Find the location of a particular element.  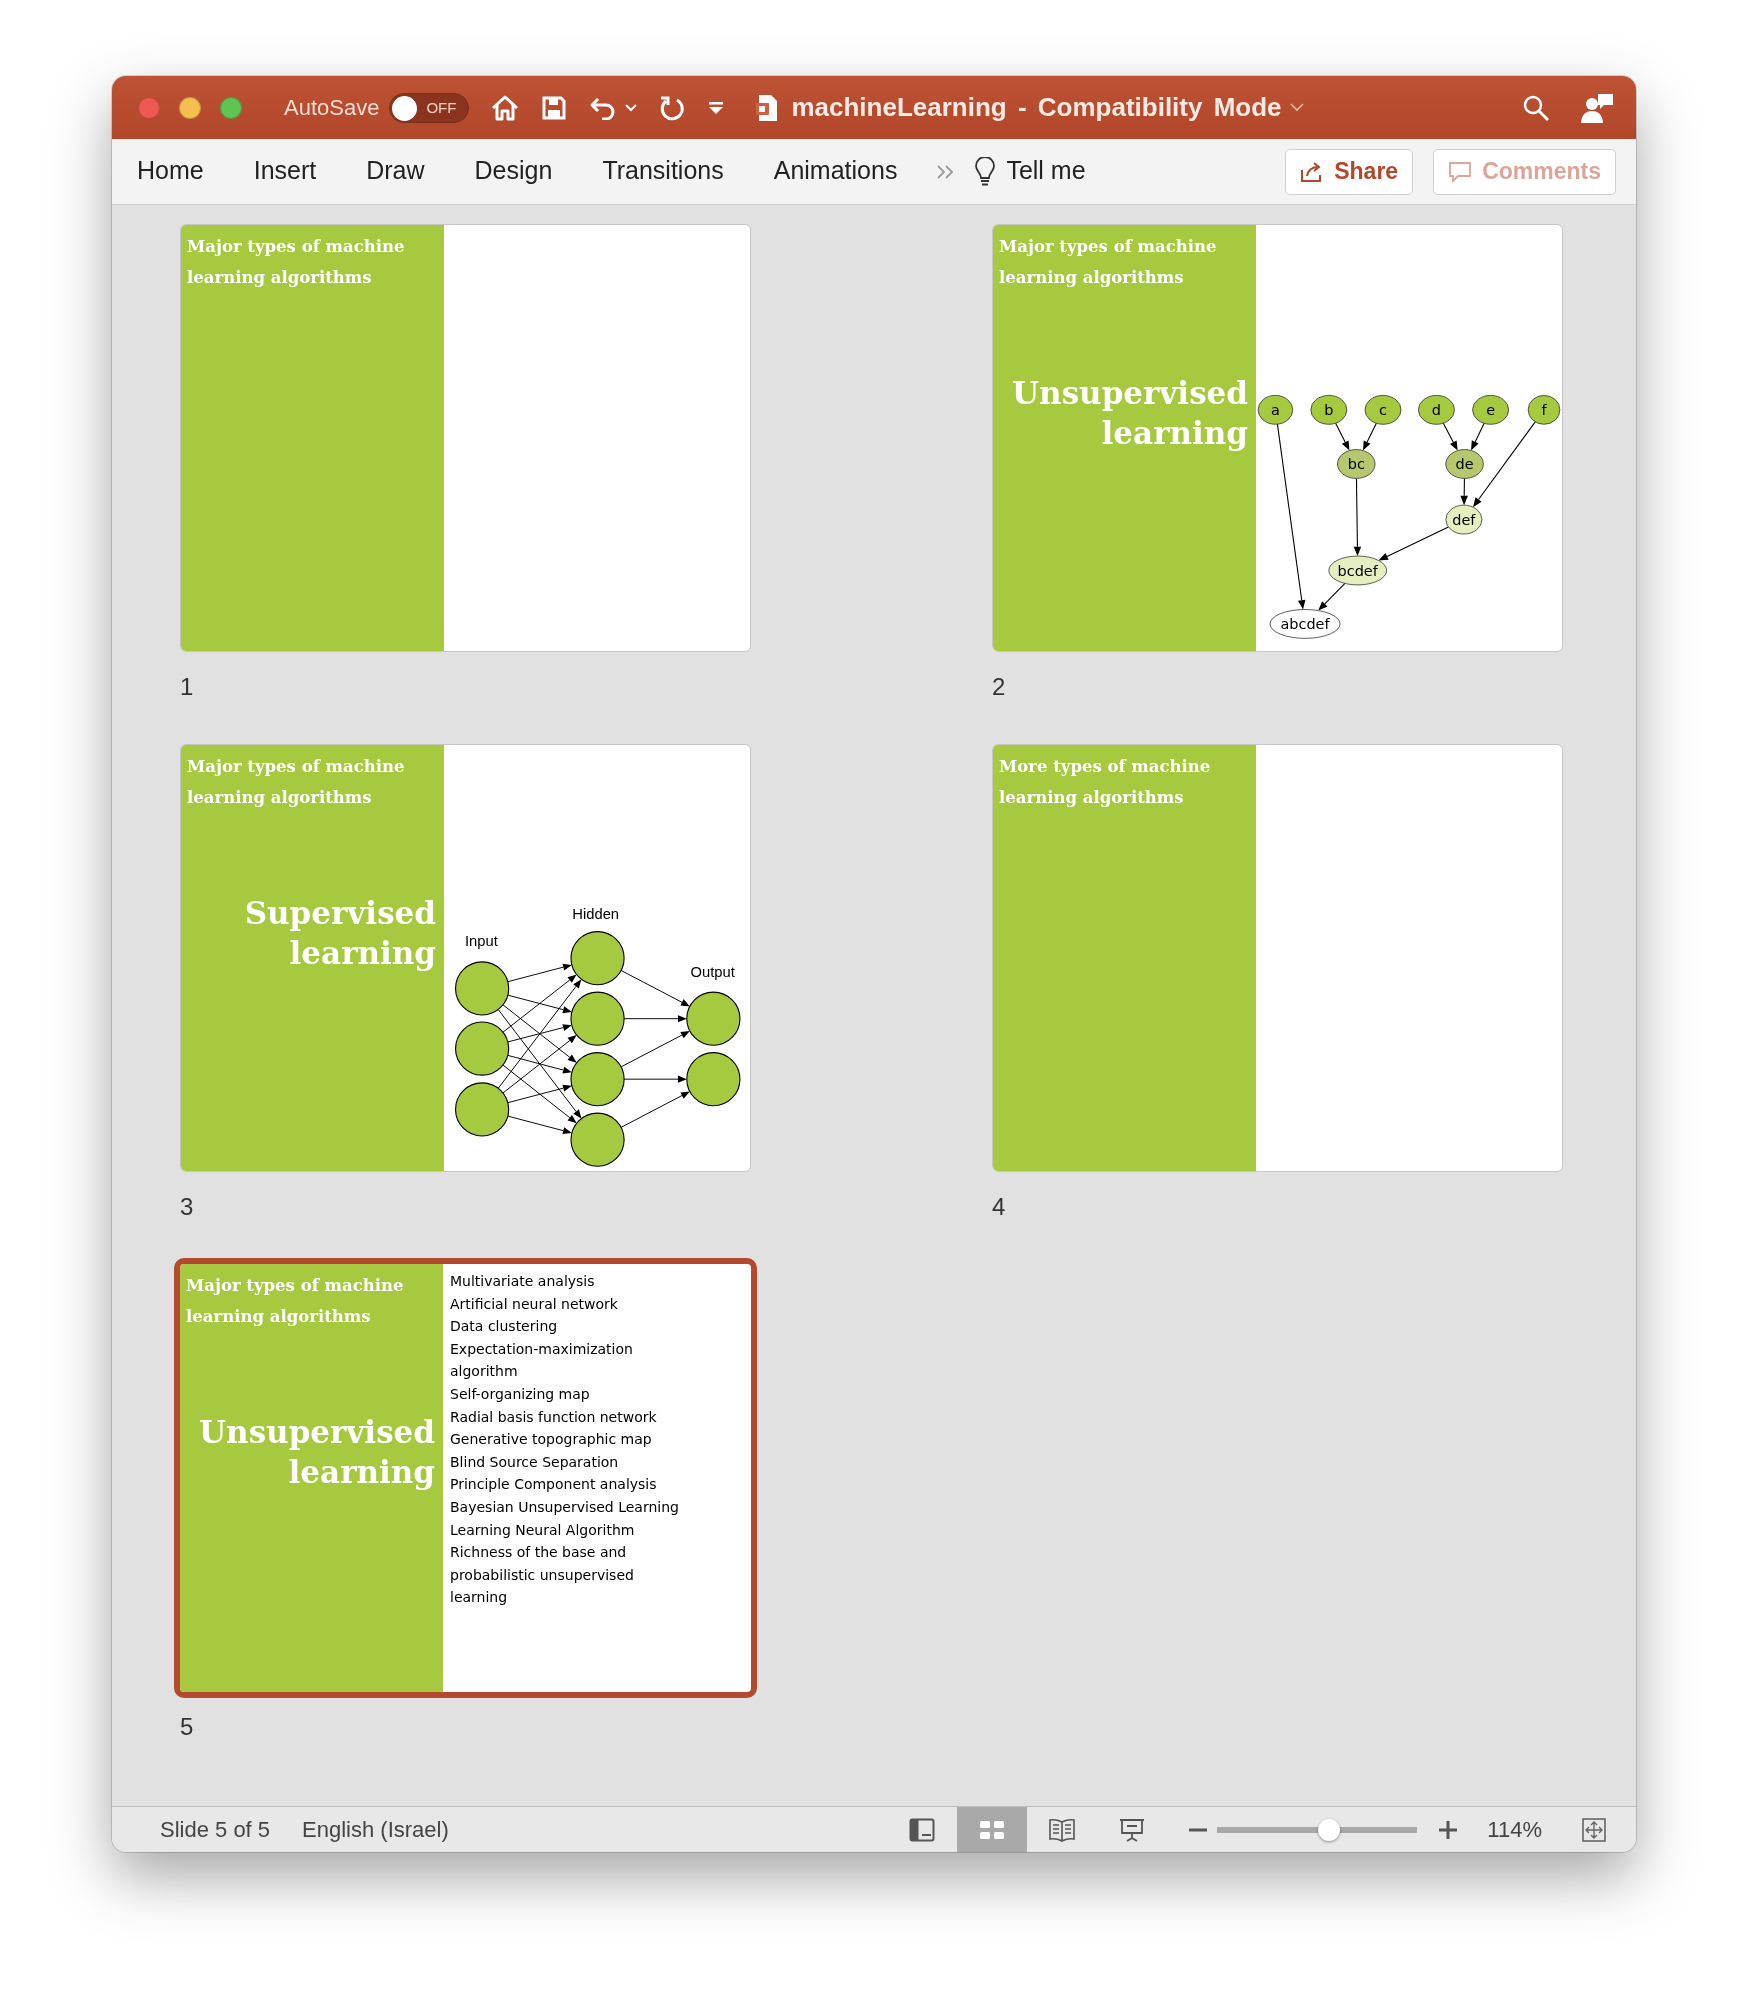

person-icon is located at coordinates (1597, 107).